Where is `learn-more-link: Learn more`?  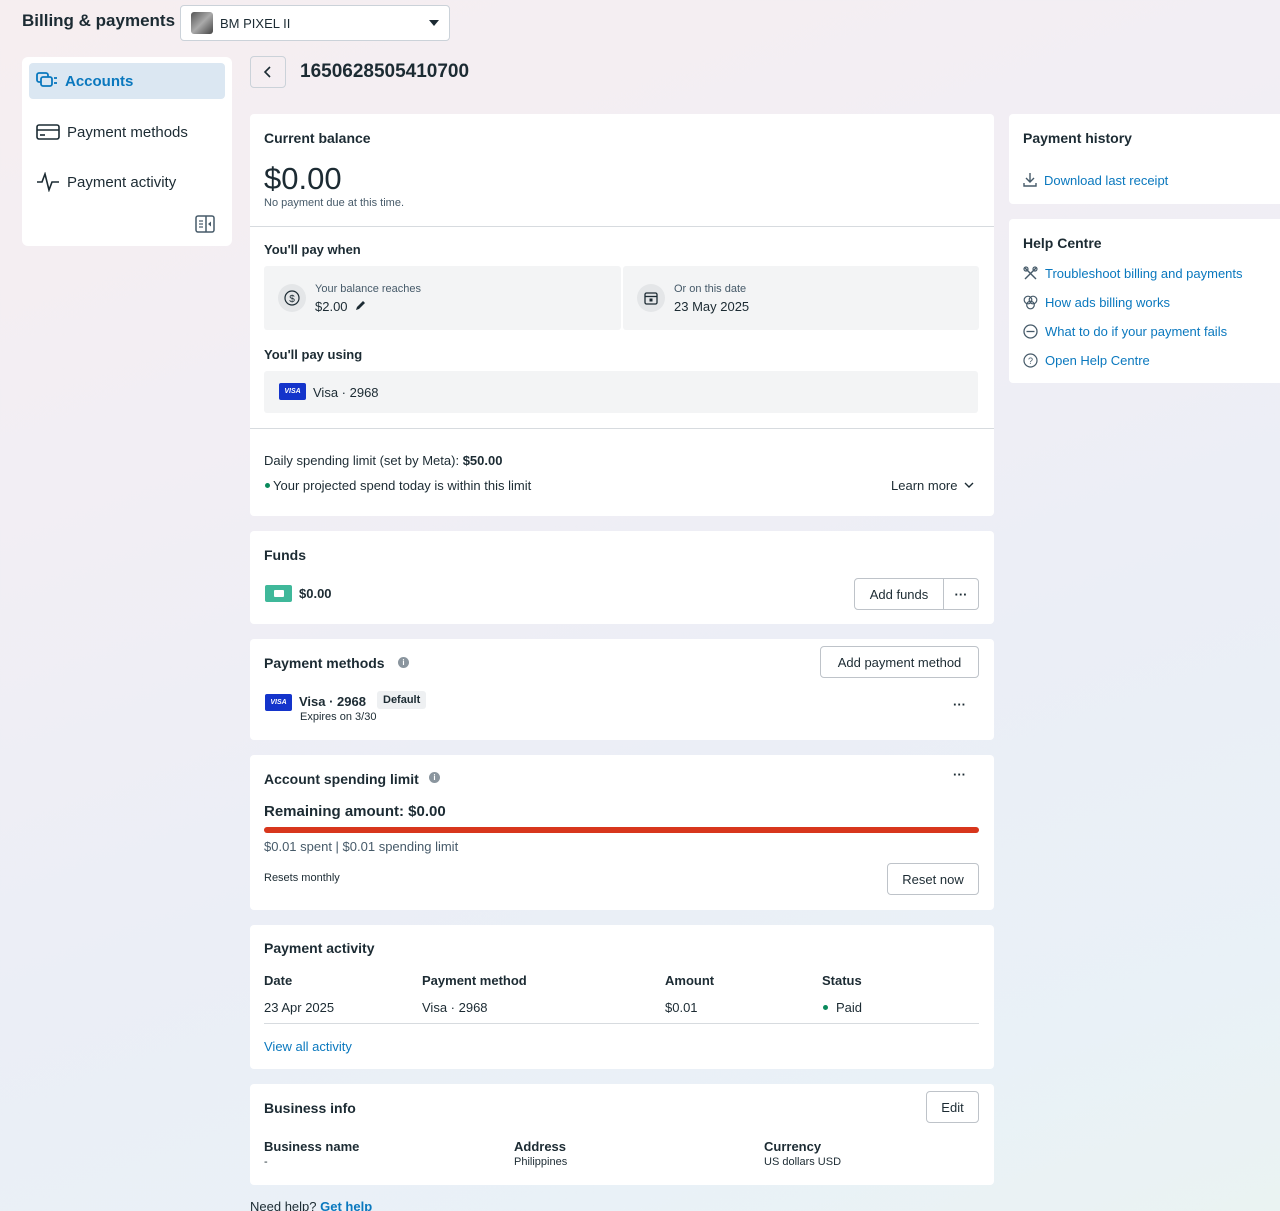 learn-more-link: Learn more is located at coordinates (932, 485).